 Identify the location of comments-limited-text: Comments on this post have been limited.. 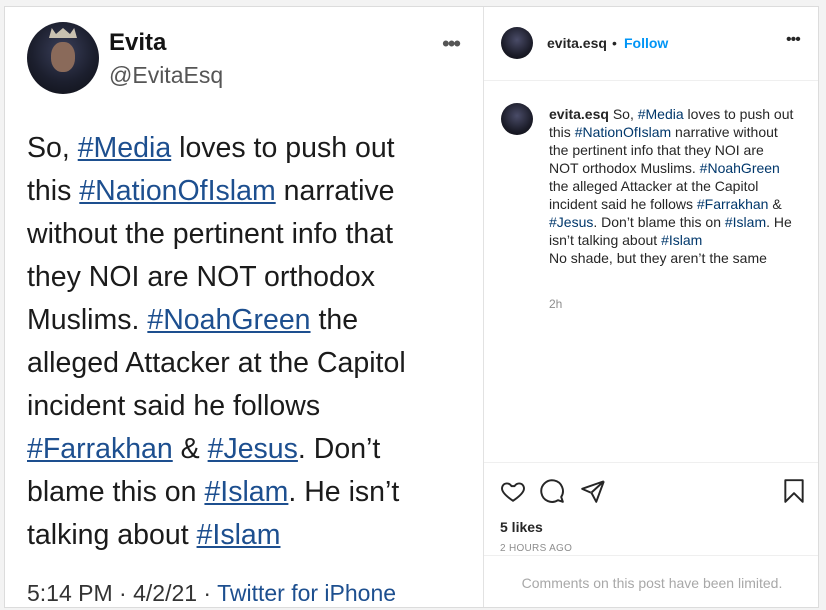
(652, 583).